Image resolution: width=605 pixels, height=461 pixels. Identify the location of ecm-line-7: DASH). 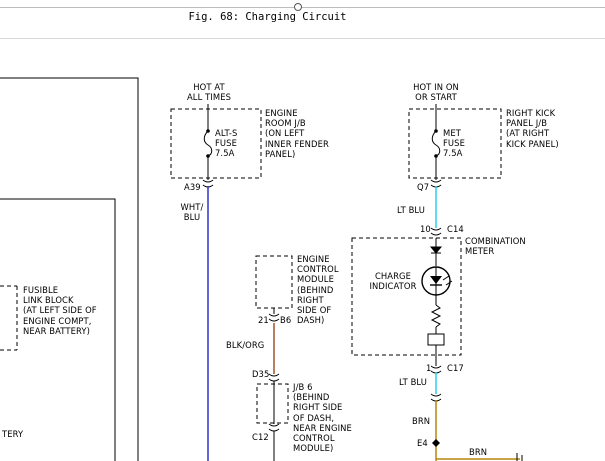
(311, 320).